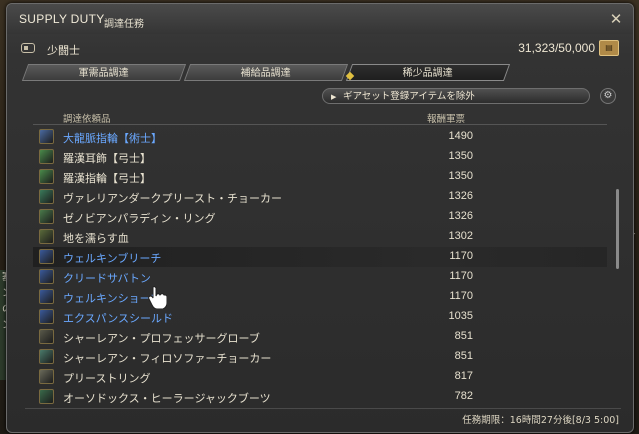  Describe the element at coordinates (320, 237) in the screenshot. I see `list-item: 地を濡らす血 1302` at that location.